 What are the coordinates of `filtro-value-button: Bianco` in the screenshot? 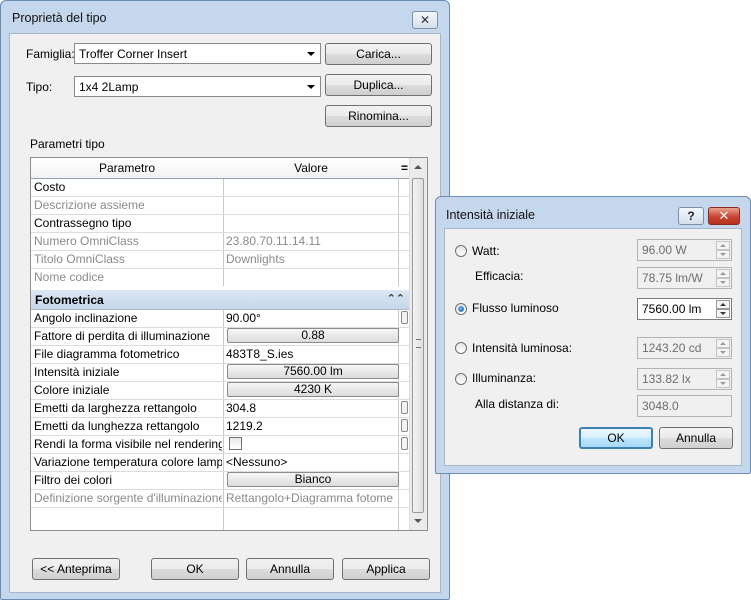 It's located at (313, 479).